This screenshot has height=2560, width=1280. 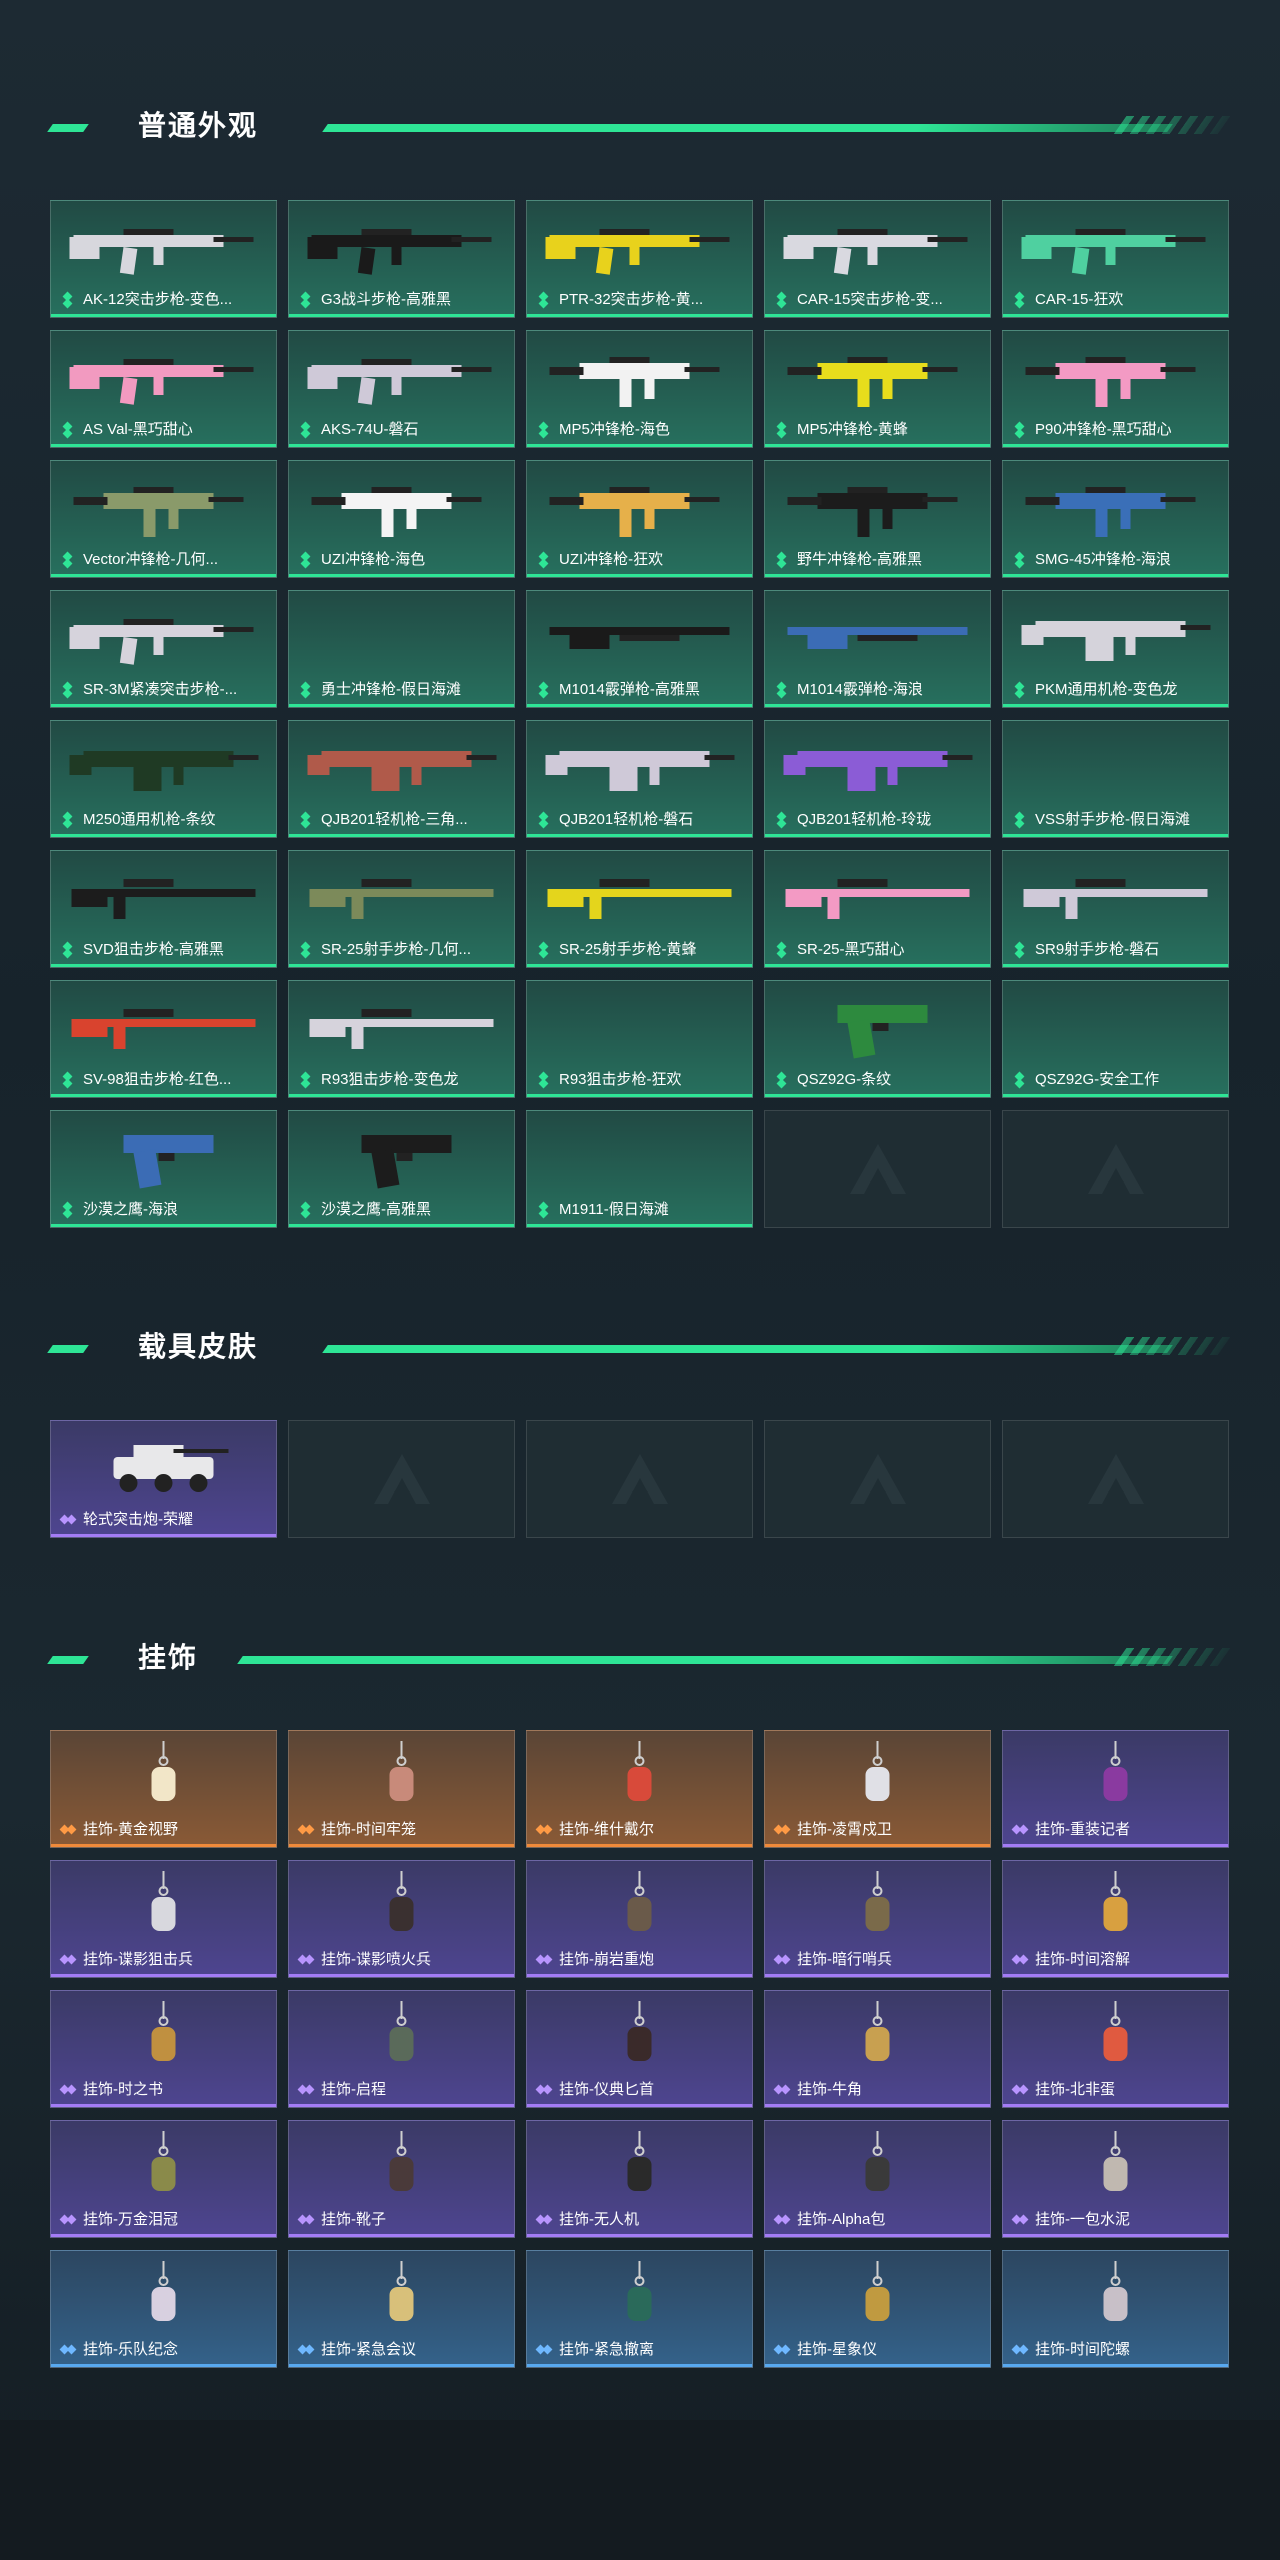 What do you see at coordinates (614, 1209) in the screenshot?
I see `item-label: M1911-假日海滩` at bounding box center [614, 1209].